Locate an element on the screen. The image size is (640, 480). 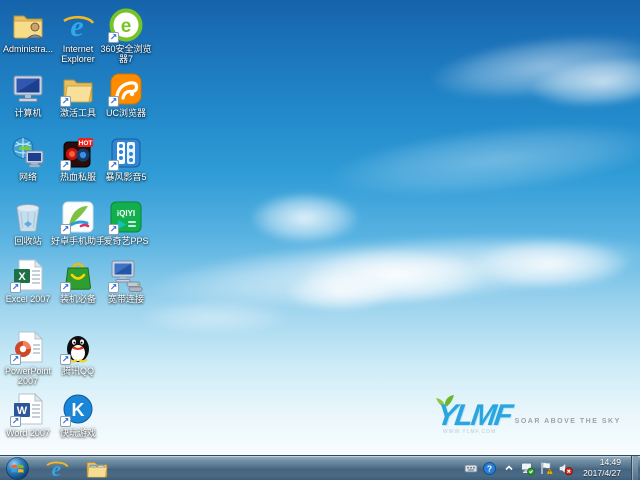
system-tray: ? 14:49 2017/4/27 is located at coordinates (551, 467).